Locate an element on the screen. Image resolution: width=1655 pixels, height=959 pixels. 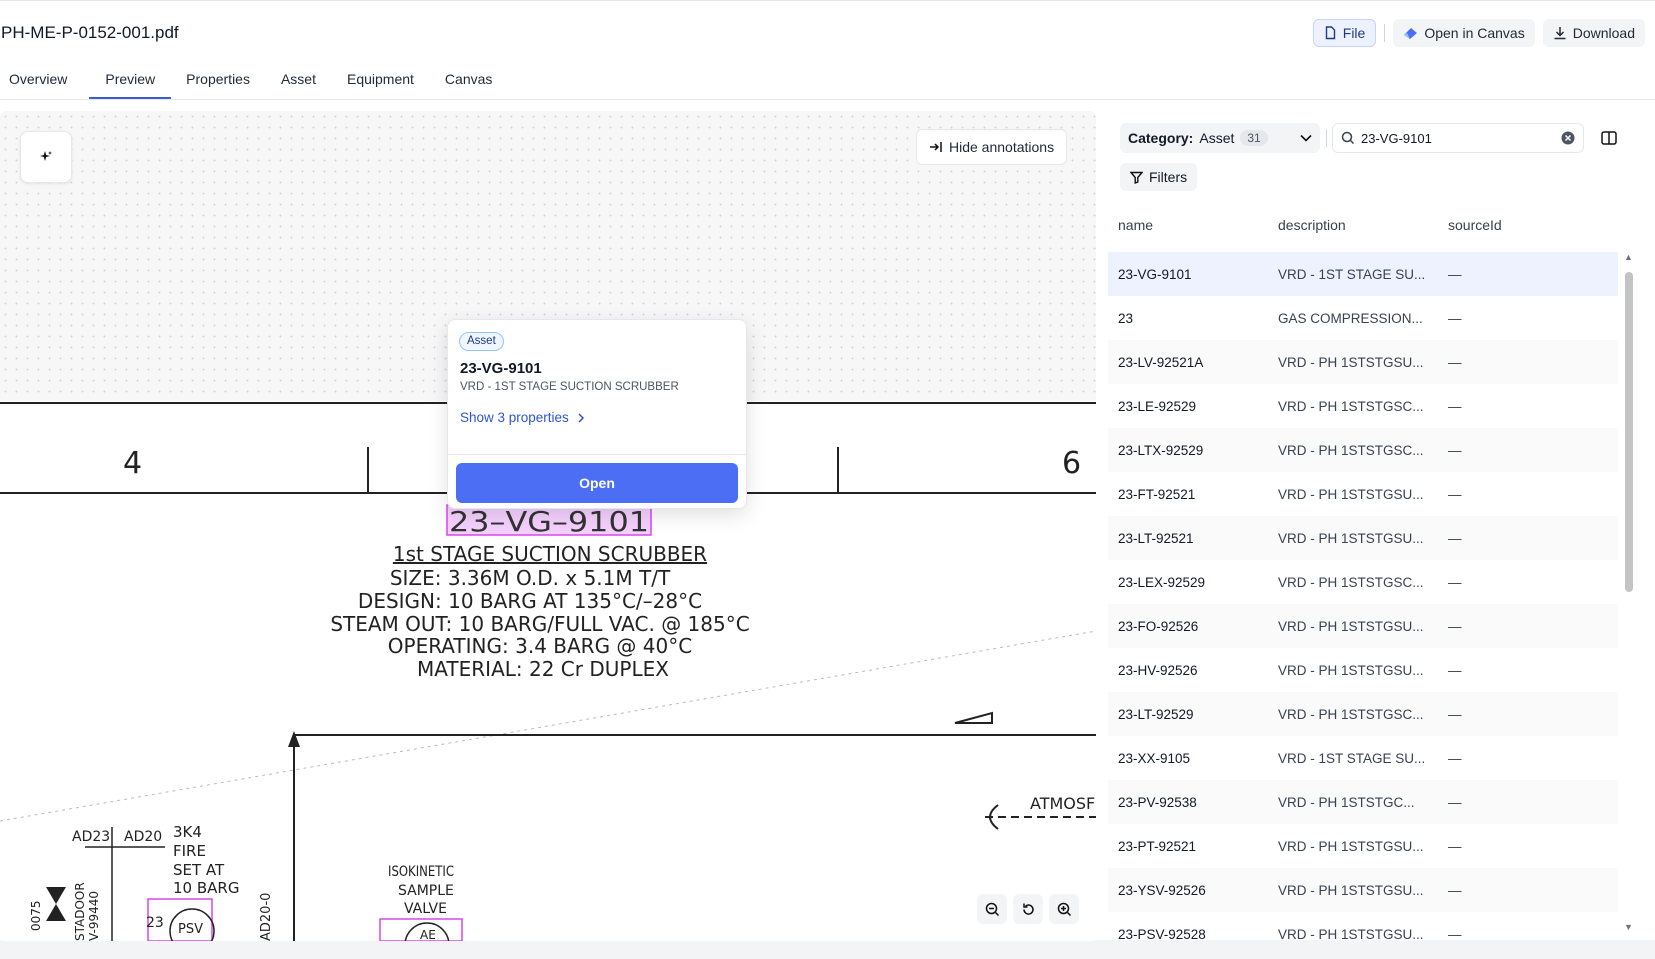
drawing-label-stadoor: STADOOR is located at coordinates (80, 911).